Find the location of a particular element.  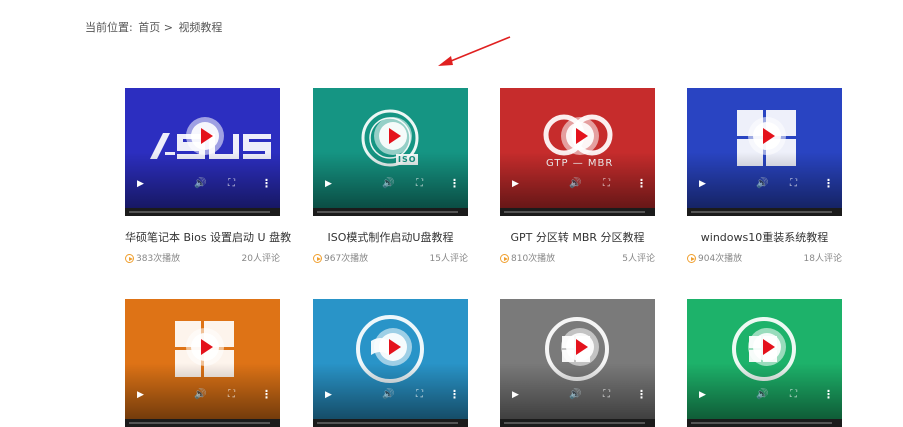

play-count-text: 967次播放 is located at coordinates (346, 259).